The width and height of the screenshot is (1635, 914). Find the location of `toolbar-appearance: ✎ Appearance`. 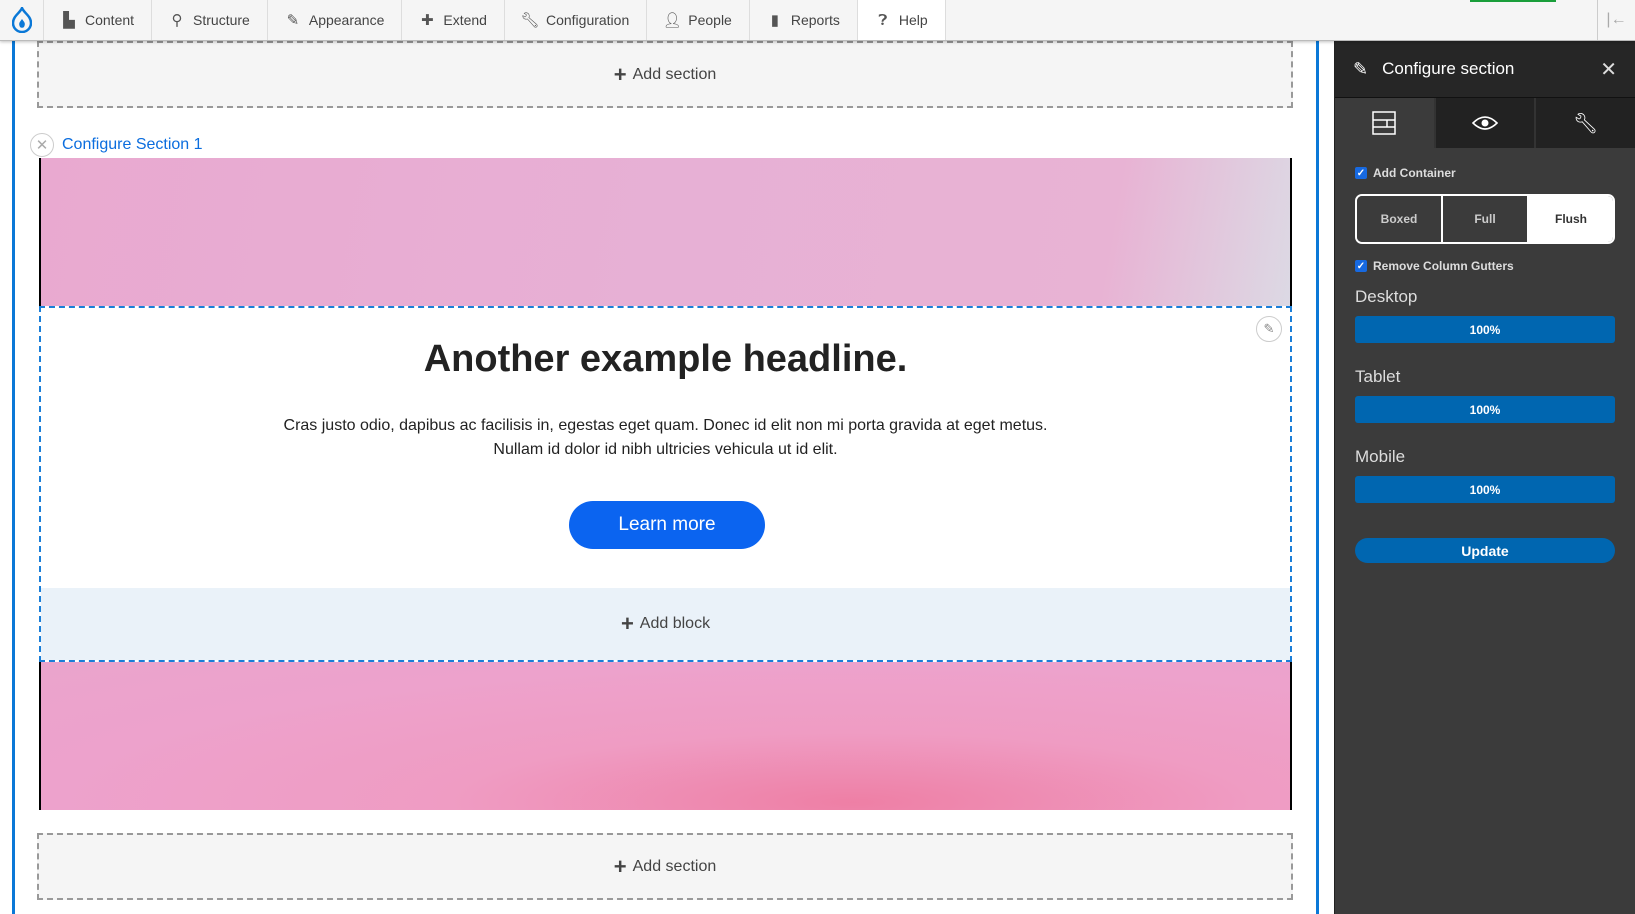

toolbar-appearance: ✎ Appearance is located at coordinates (335, 20).